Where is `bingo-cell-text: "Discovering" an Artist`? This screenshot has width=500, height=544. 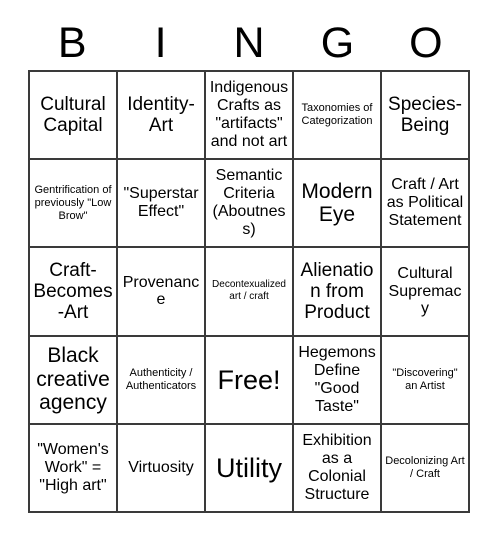
bingo-cell-text: "Discovering" an Artist is located at coordinates (425, 379).